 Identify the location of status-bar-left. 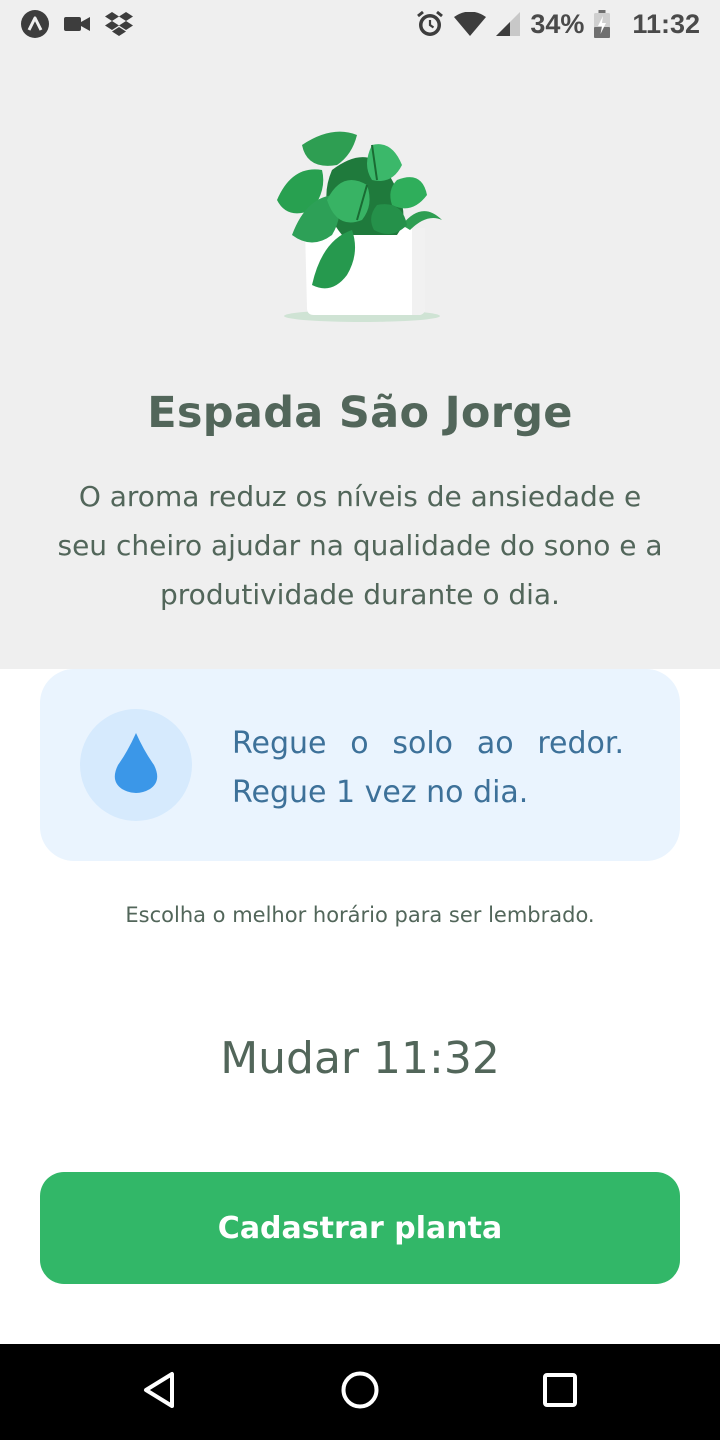
(84, 24).